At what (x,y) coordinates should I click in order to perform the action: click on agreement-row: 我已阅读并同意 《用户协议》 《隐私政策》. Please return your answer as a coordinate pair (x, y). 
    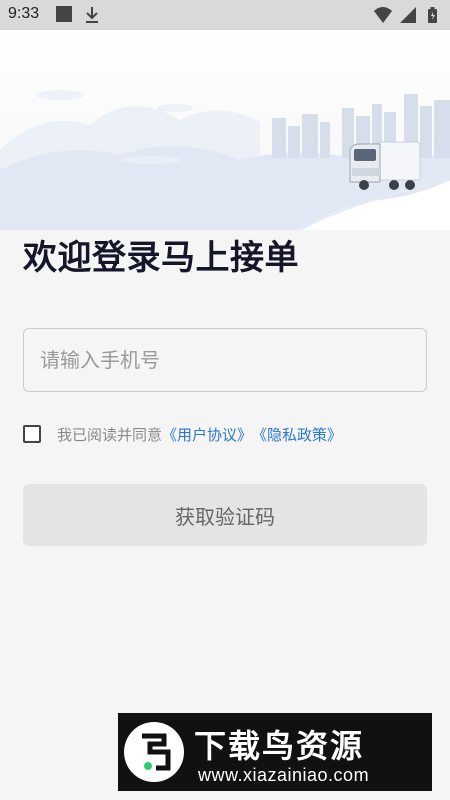
    Looking at the image, I should click on (182, 434).